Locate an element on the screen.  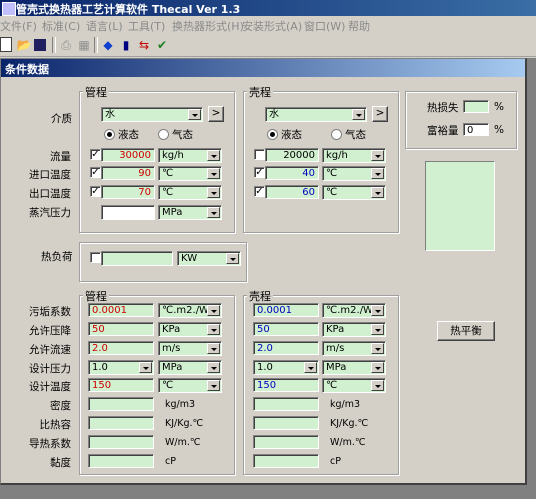
heat-balance-button: 热平衡 is located at coordinates (466, 331).